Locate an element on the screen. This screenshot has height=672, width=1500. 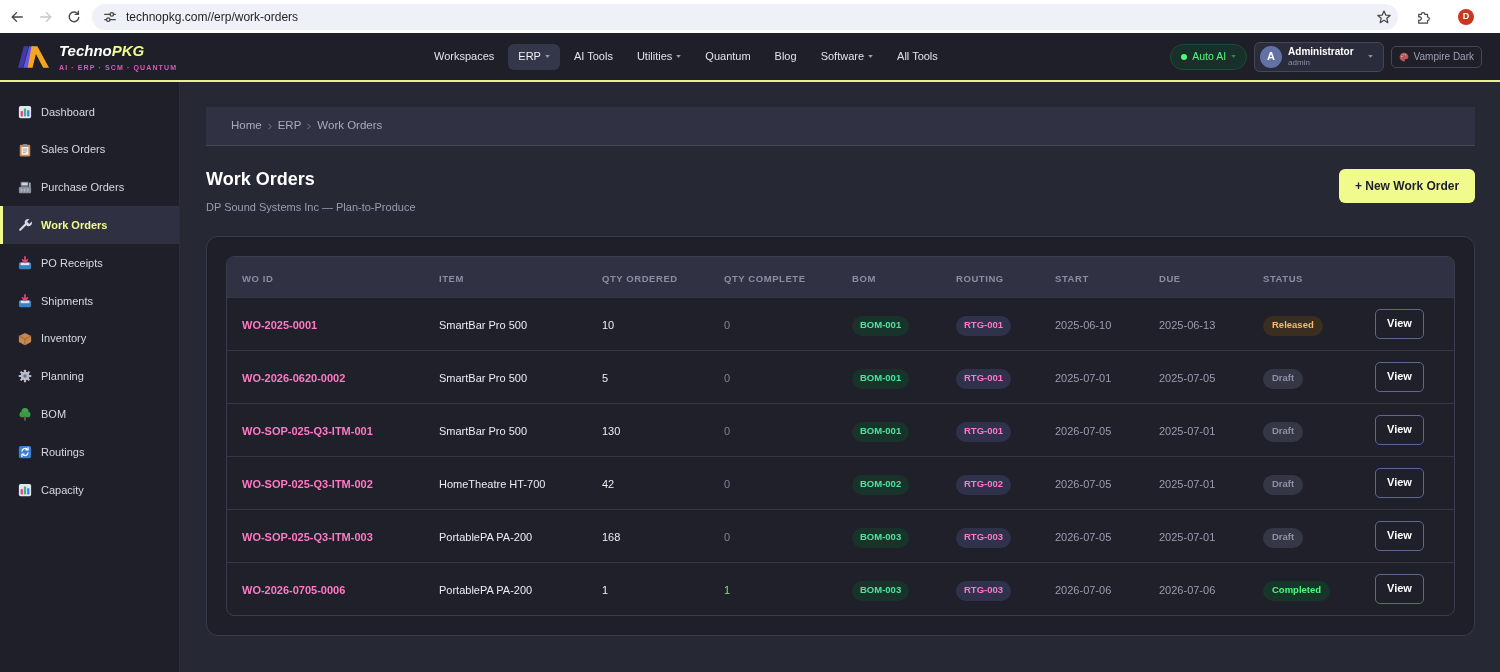
gear-icon is located at coordinates (25, 376).